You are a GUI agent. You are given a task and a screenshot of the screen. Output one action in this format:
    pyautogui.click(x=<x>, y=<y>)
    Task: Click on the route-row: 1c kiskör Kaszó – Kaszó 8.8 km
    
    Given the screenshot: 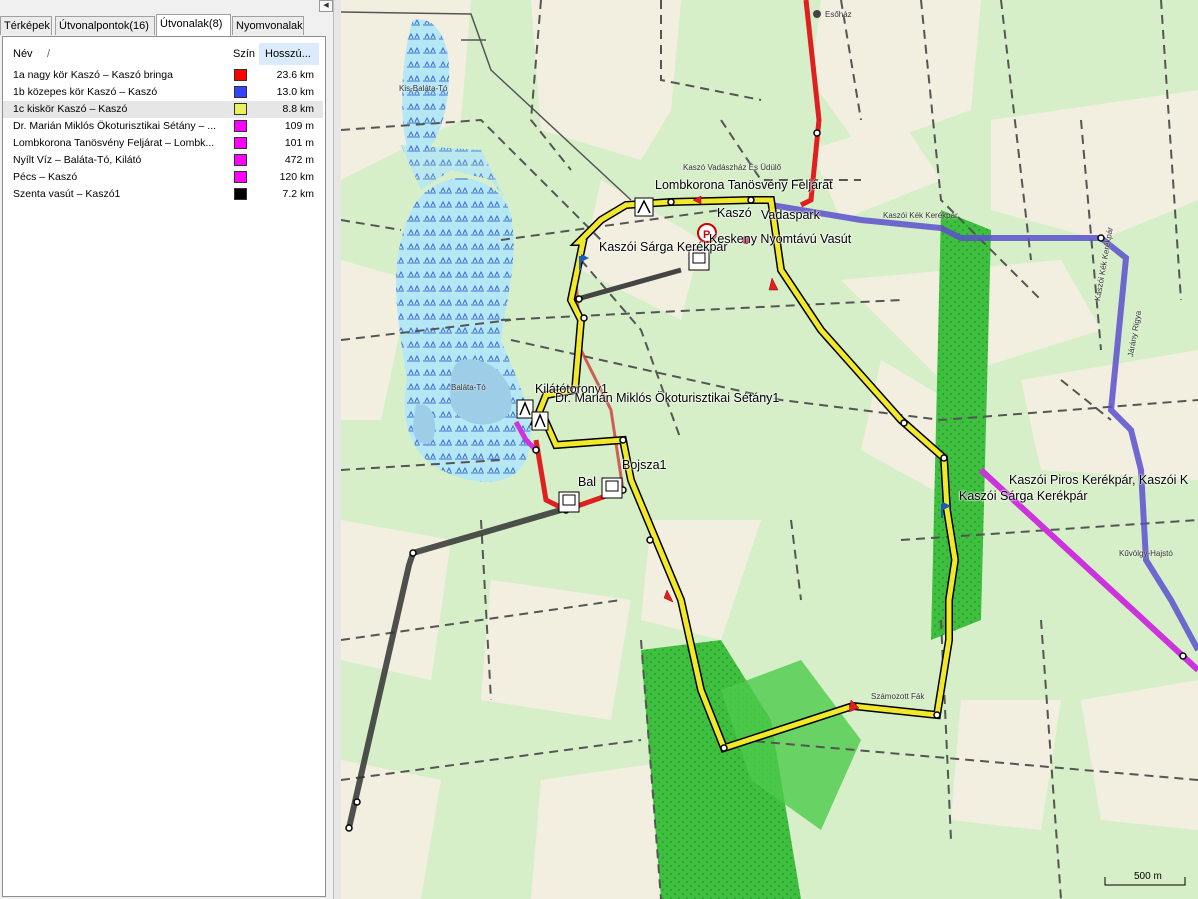 What is the action you would take?
    pyautogui.click(x=163, y=109)
    